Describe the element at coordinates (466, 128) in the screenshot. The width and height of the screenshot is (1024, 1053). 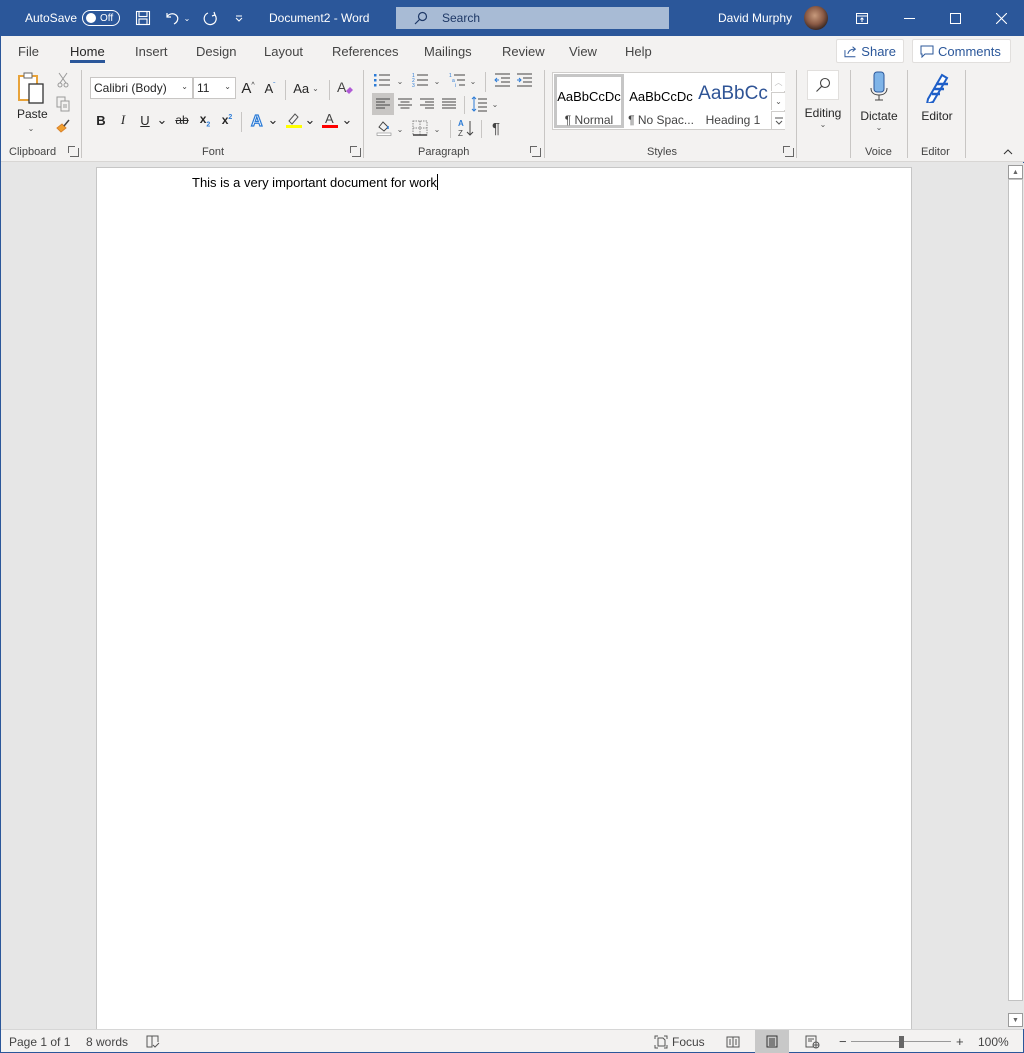
I see `sort-button: AZ` at that location.